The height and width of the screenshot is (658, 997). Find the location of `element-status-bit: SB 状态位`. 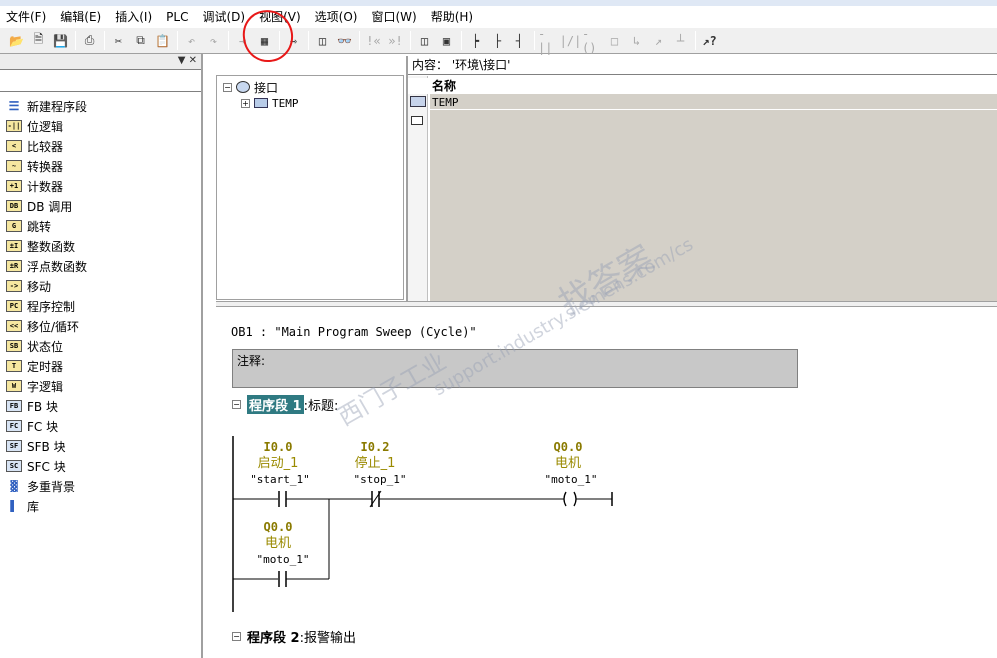

element-status-bit: SB 状态位 is located at coordinates (100, 346).